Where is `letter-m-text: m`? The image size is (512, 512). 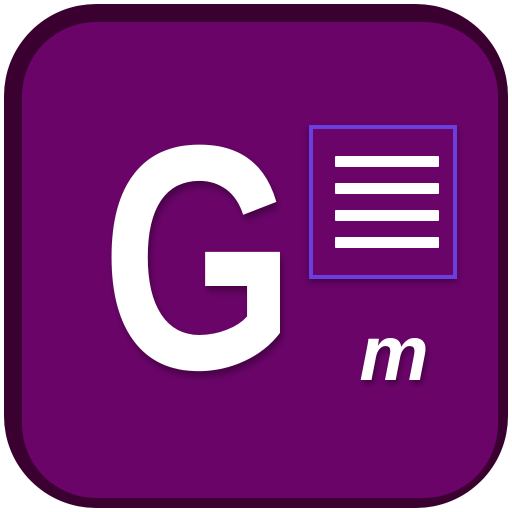
letter-m-text: m is located at coordinates (393, 359).